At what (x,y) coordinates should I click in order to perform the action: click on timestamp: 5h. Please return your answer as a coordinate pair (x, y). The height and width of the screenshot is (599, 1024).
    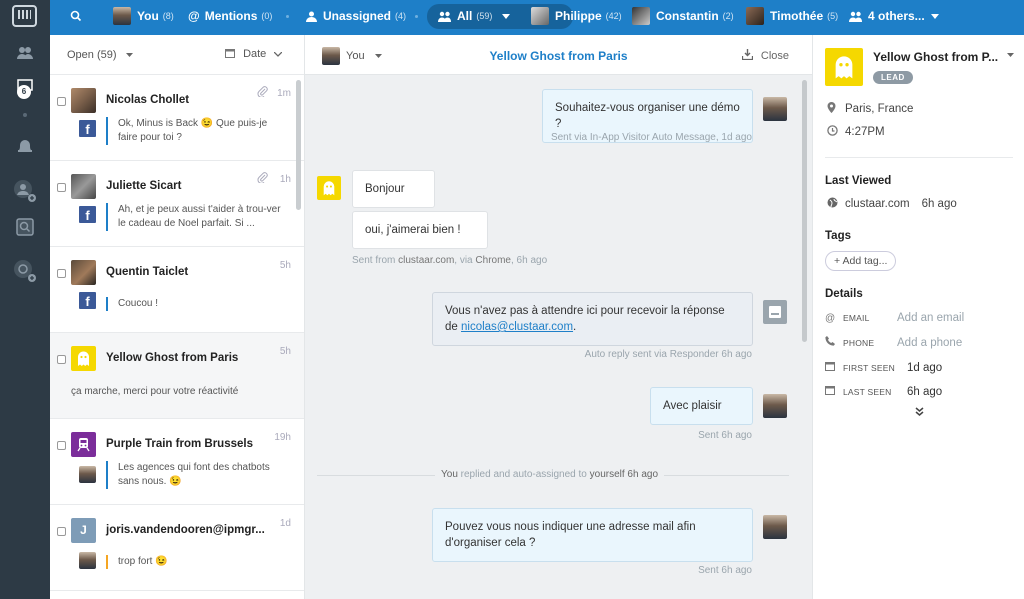
    Looking at the image, I should click on (285, 265).